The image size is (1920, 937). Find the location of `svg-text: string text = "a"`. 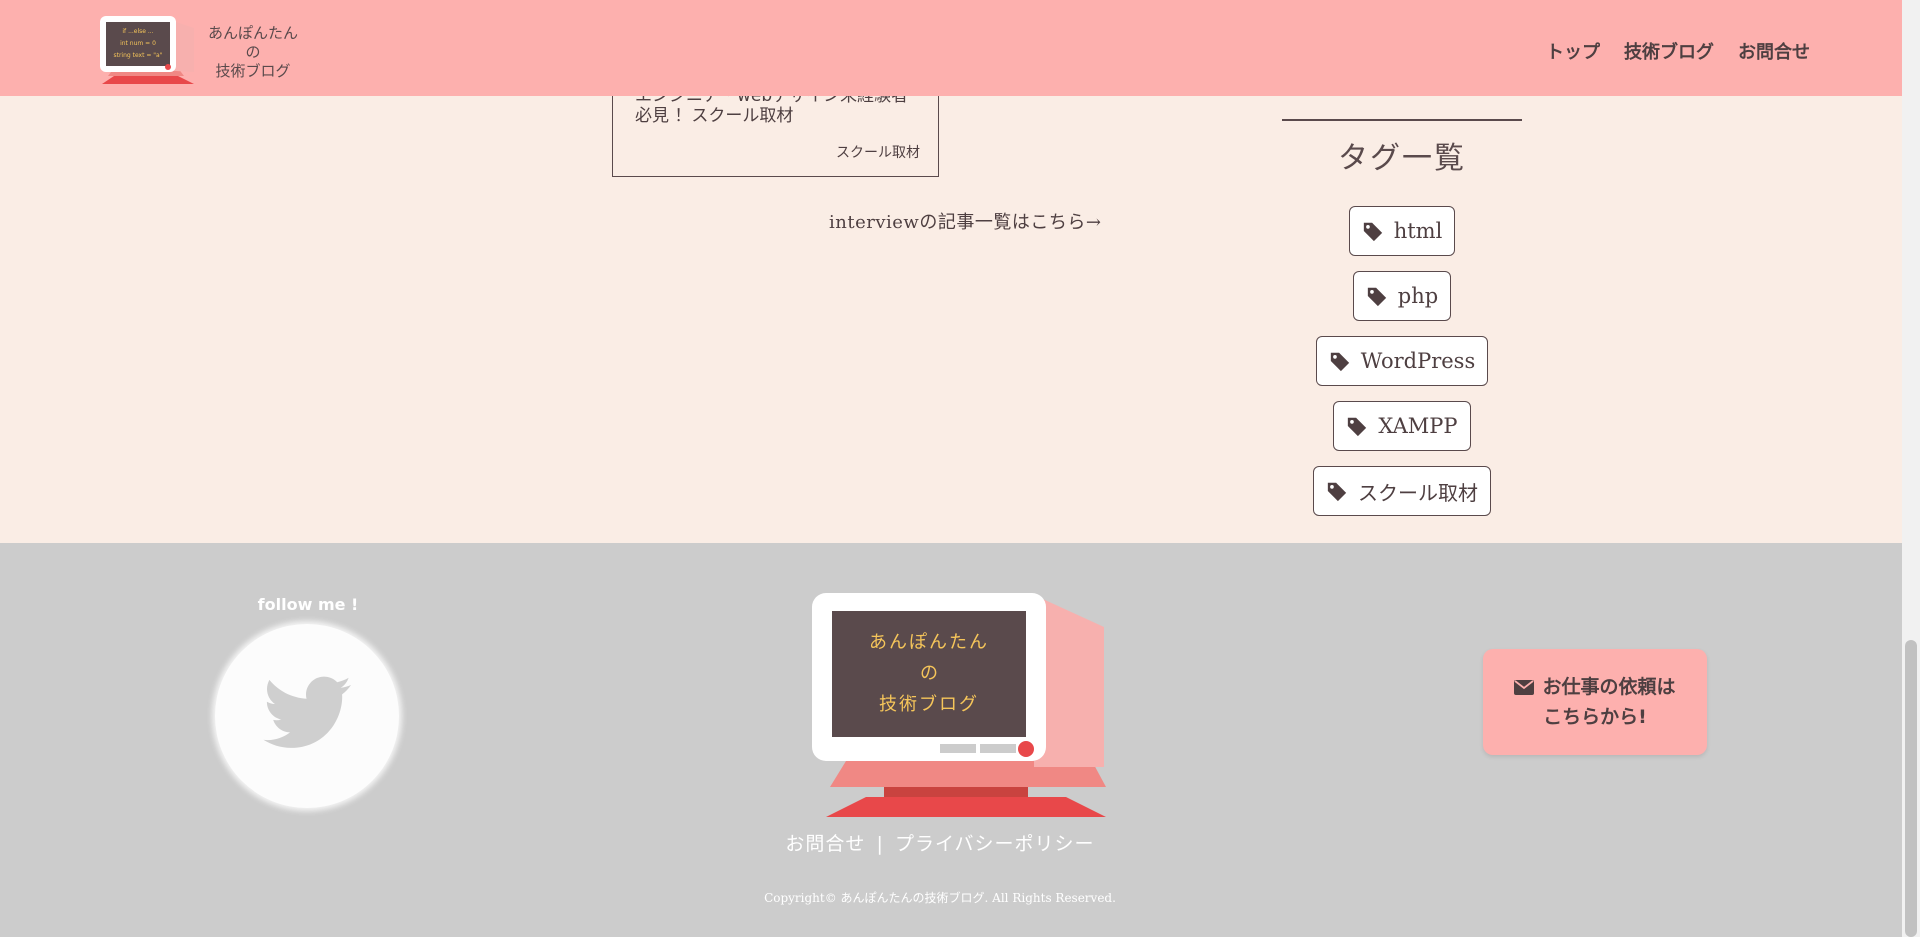

svg-text: string text = "a" is located at coordinates (137, 55).